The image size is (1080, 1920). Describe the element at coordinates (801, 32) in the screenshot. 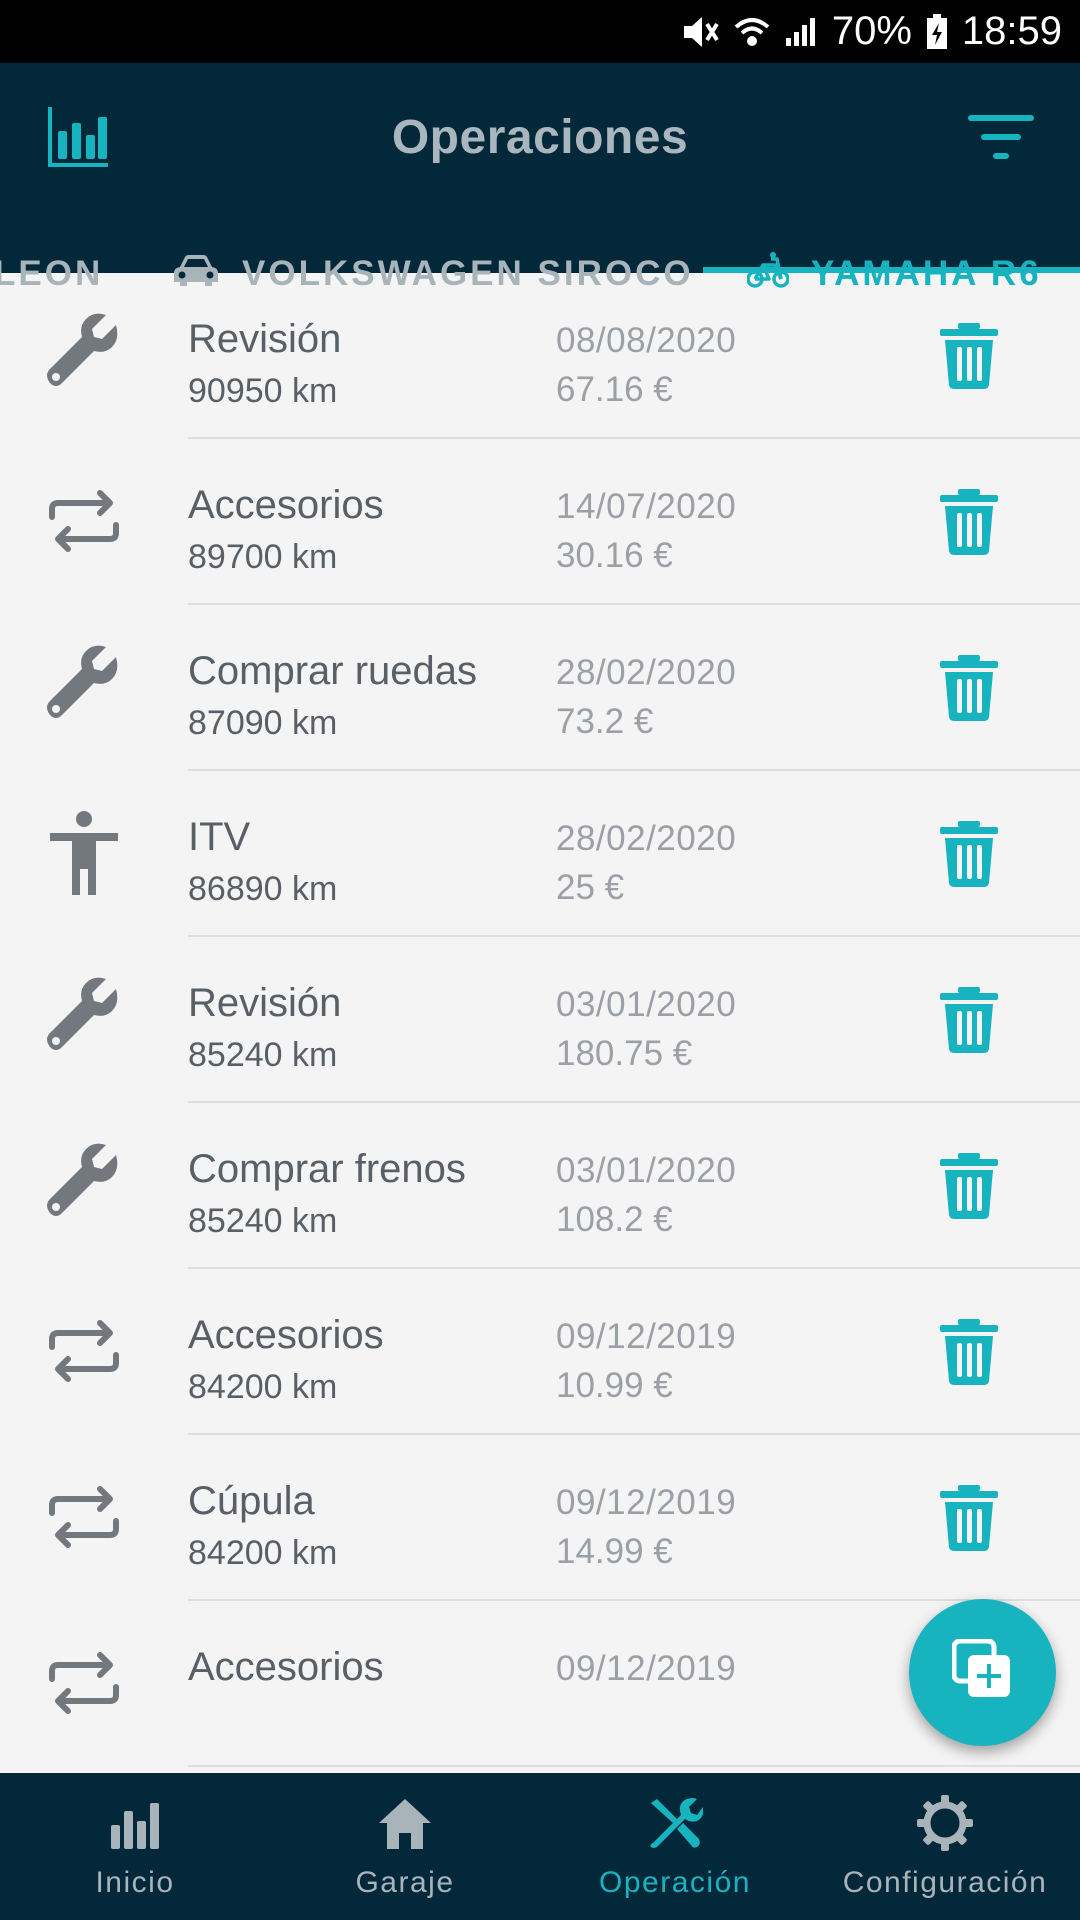

I see `signal-icon` at that location.